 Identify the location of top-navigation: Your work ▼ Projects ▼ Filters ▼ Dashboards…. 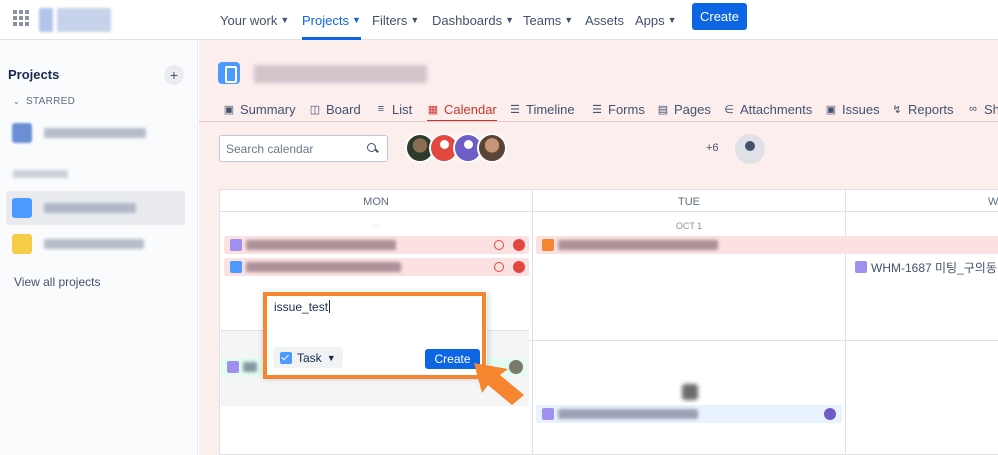
(499, 20).